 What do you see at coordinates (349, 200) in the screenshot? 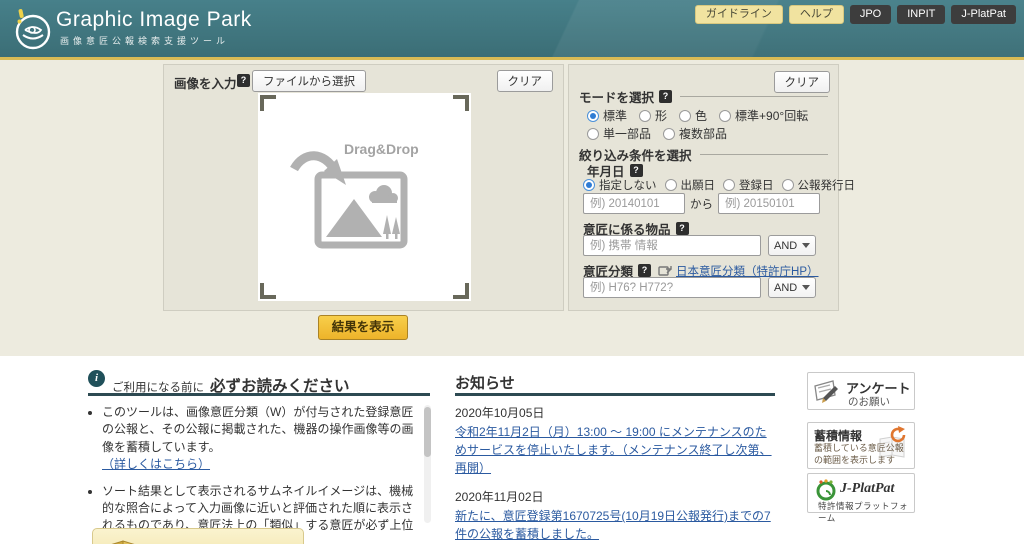
I see `image-placeholder-icon` at bounding box center [349, 200].